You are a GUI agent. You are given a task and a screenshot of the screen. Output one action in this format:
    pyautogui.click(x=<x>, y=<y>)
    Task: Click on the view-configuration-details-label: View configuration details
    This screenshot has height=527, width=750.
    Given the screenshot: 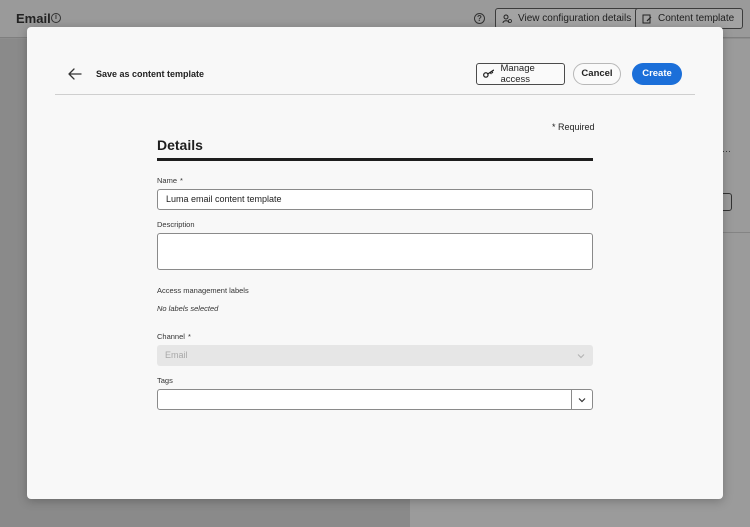 What is the action you would take?
    pyautogui.click(x=575, y=18)
    